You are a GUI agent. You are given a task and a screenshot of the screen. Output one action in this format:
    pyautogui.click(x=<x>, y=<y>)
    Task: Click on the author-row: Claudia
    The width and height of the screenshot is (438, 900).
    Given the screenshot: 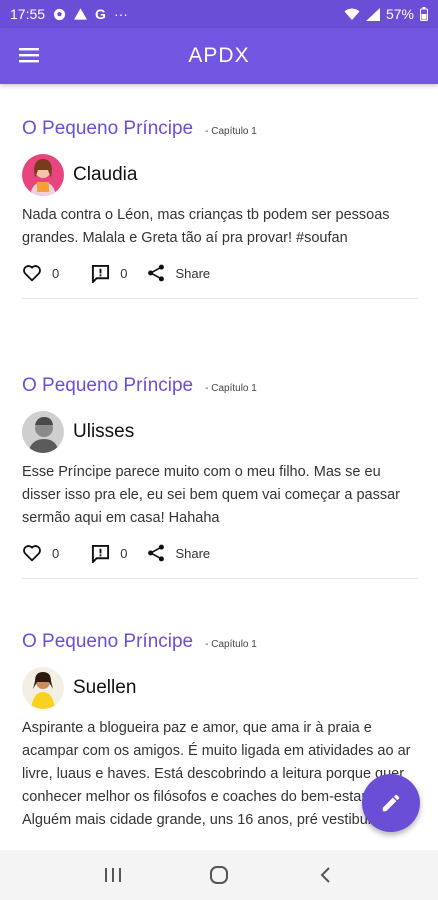 What is the action you would take?
    pyautogui.click(x=220, y=175)
    